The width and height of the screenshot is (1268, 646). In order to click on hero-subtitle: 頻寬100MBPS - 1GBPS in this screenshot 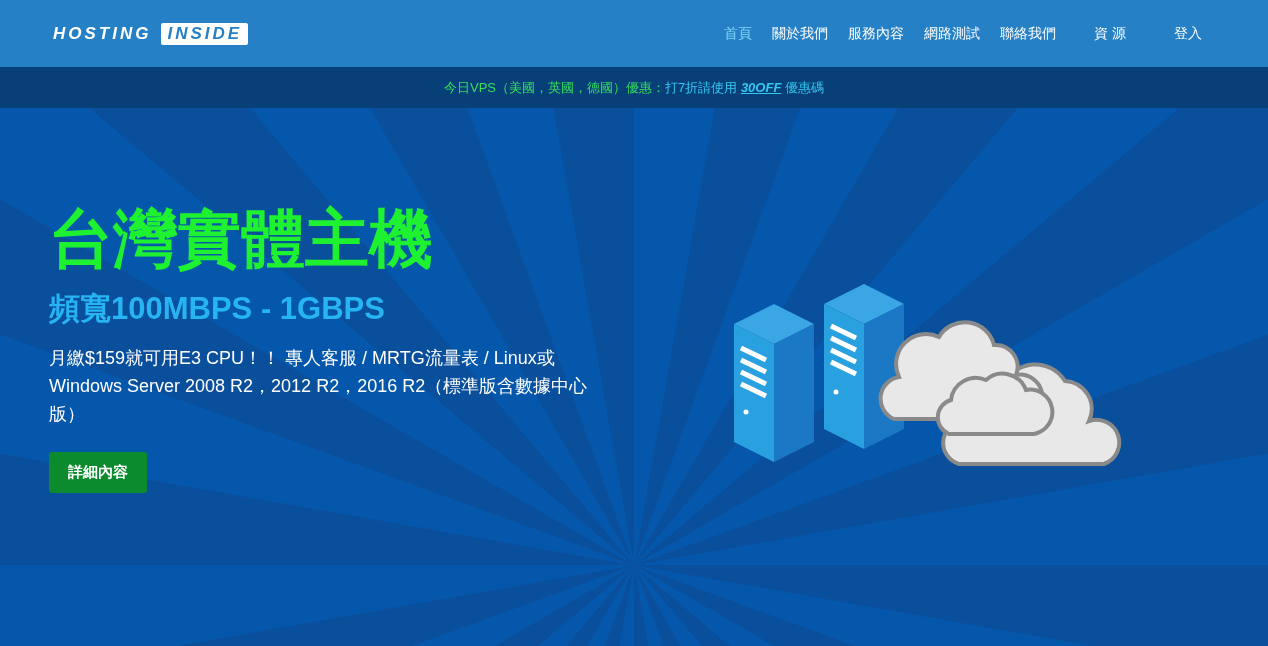, I will do `click(217, 309)`.